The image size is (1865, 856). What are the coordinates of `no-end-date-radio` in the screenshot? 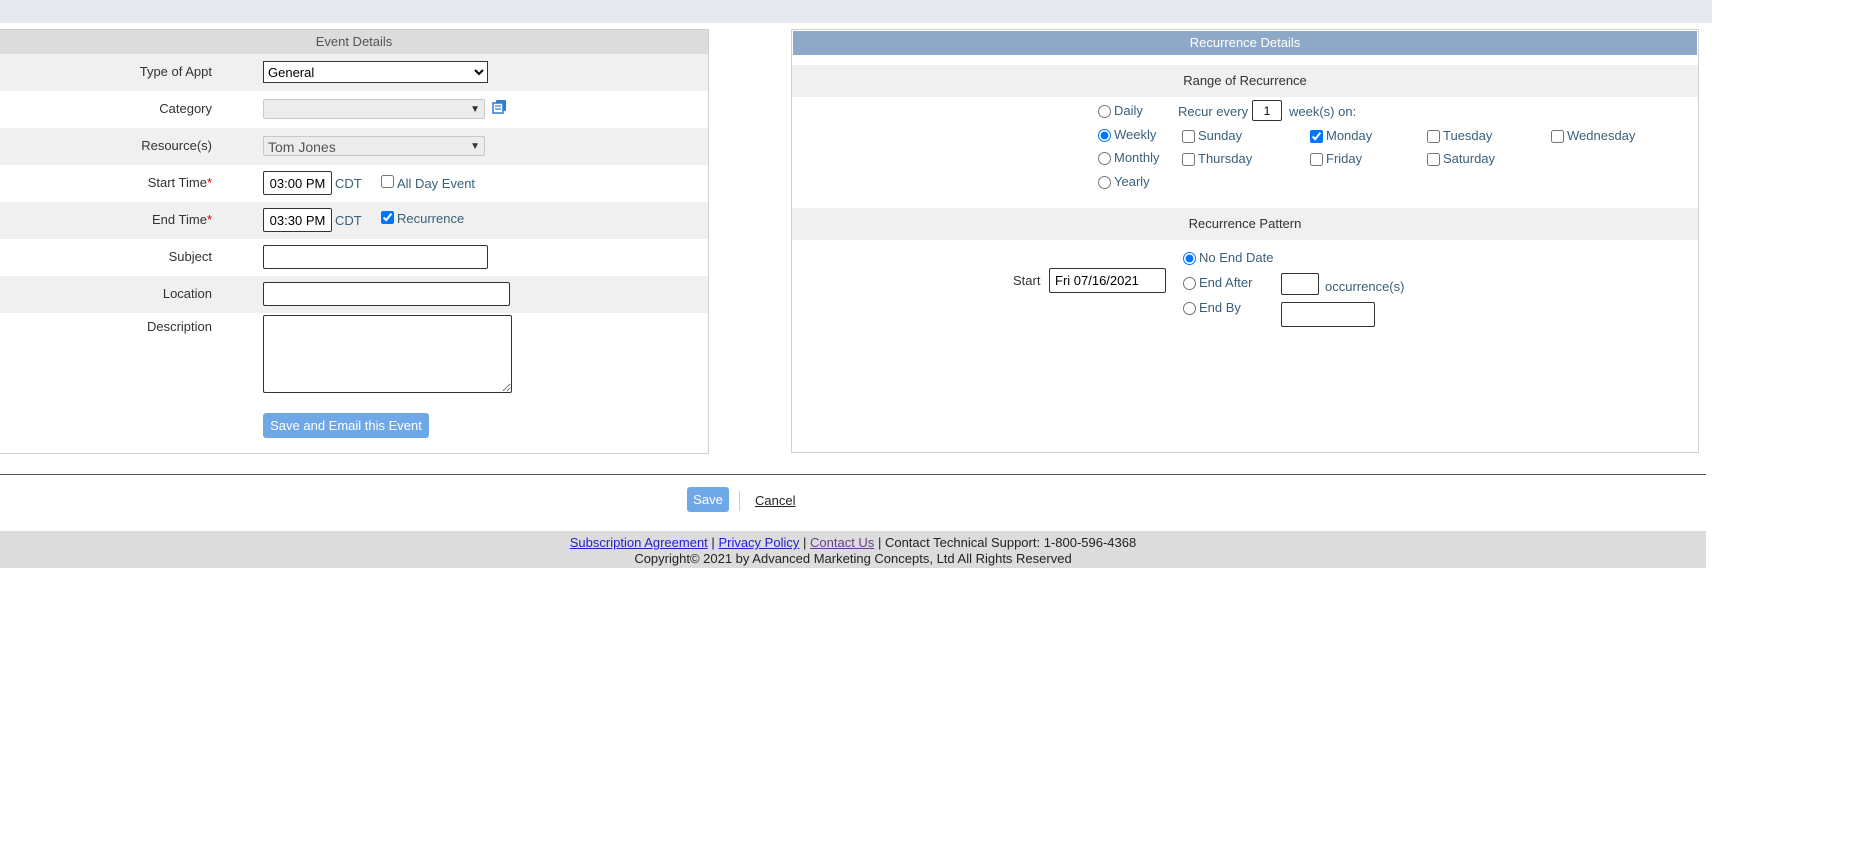 It's located at (1189, 259).